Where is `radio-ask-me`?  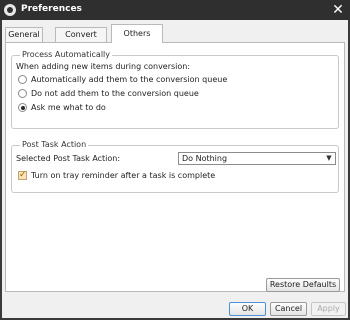 radio-ask-me is located at coordinates (22, 107).